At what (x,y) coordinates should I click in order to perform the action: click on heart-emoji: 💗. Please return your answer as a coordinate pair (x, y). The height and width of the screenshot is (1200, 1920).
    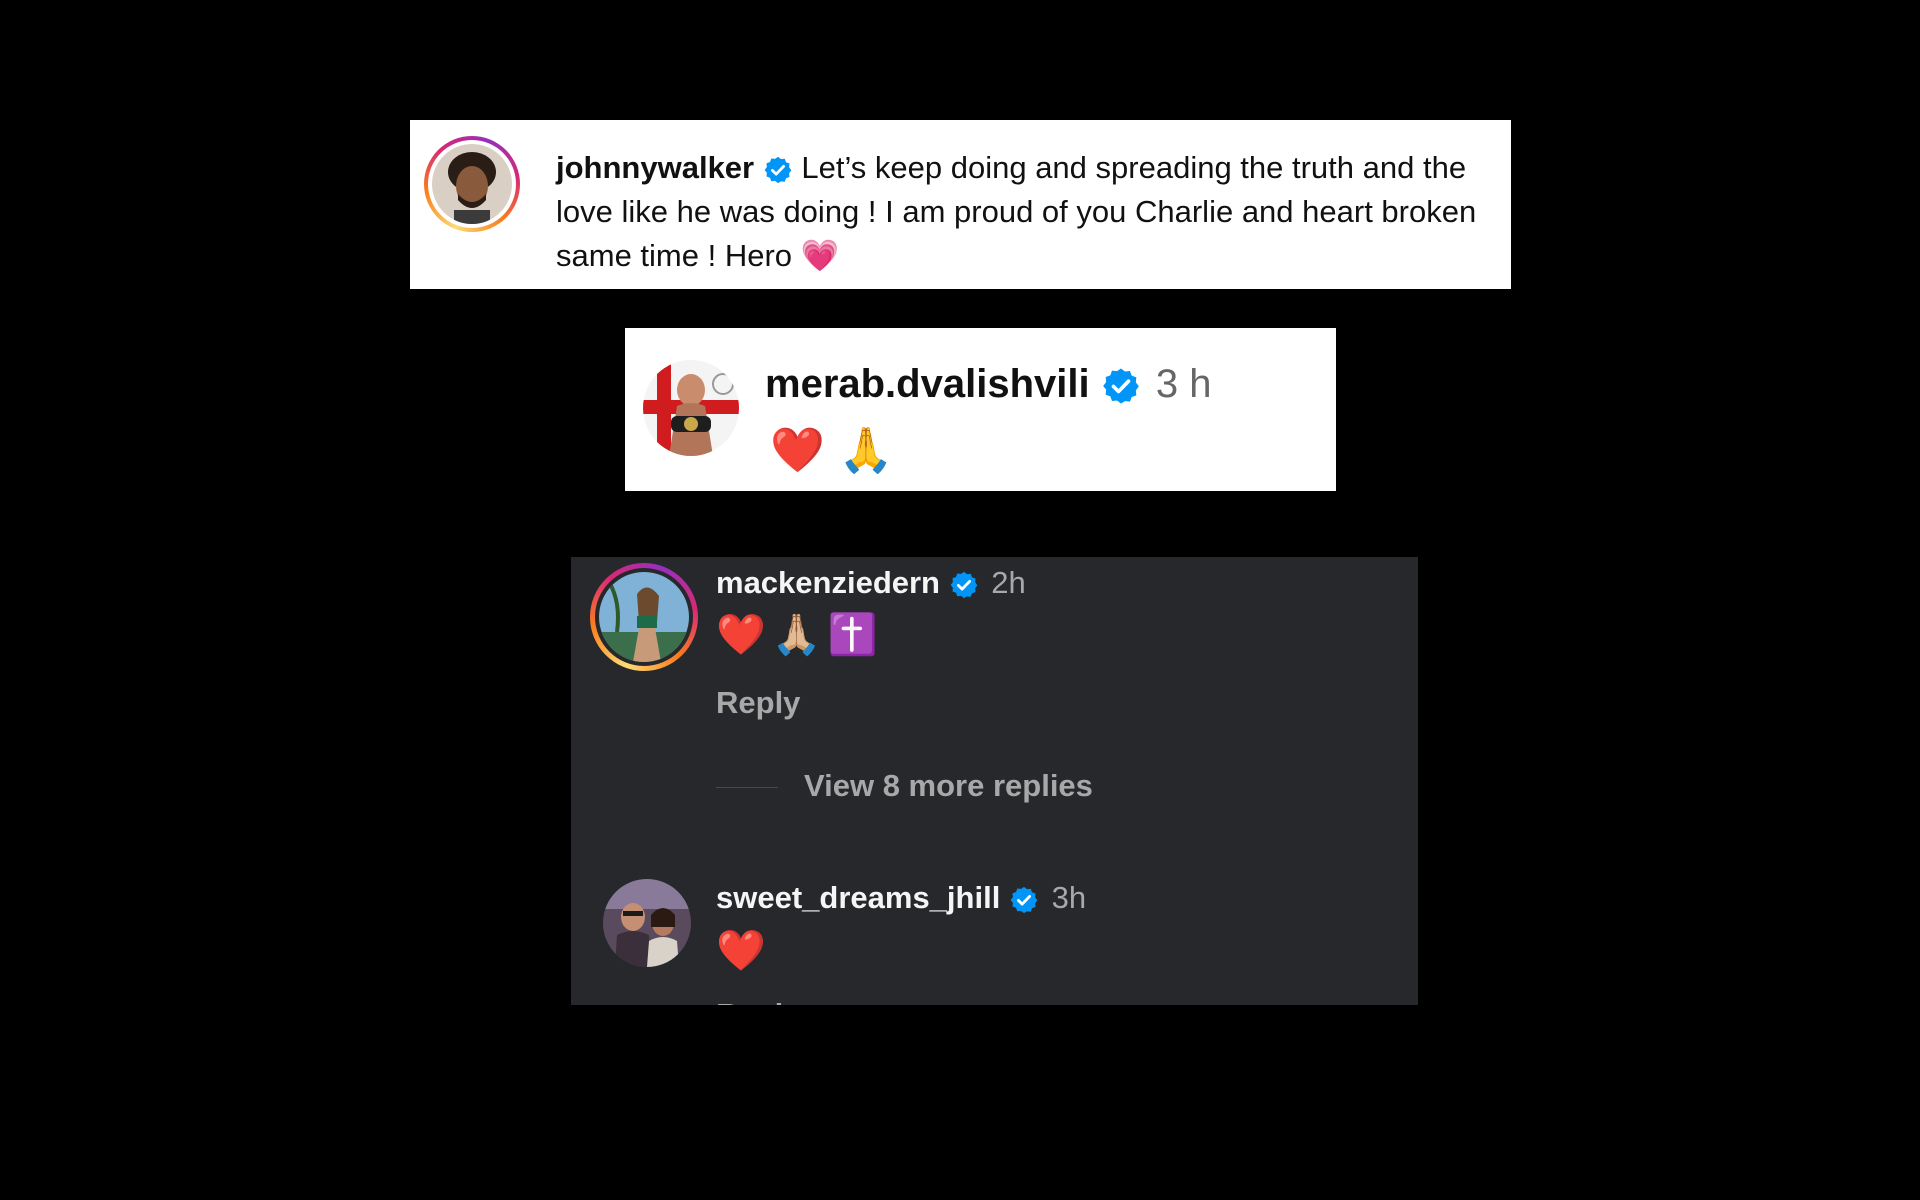
    Looking at the image, I should click on (820, 255).